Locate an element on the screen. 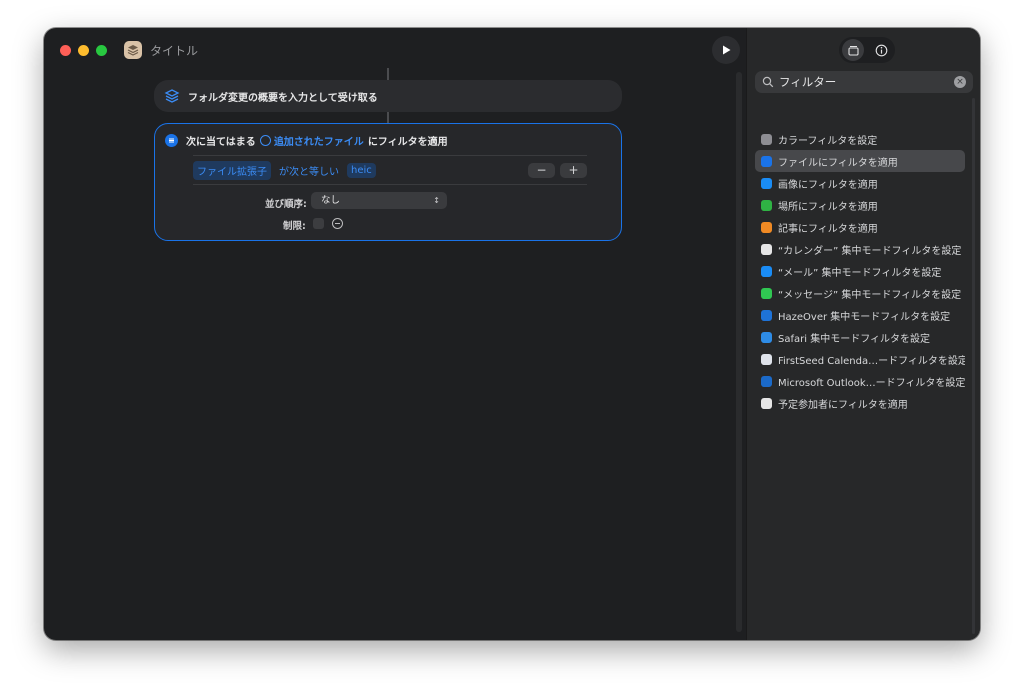 The image size is (1024, 698). sort-order-label: 並び順序: is located at coordinates (286, 204).